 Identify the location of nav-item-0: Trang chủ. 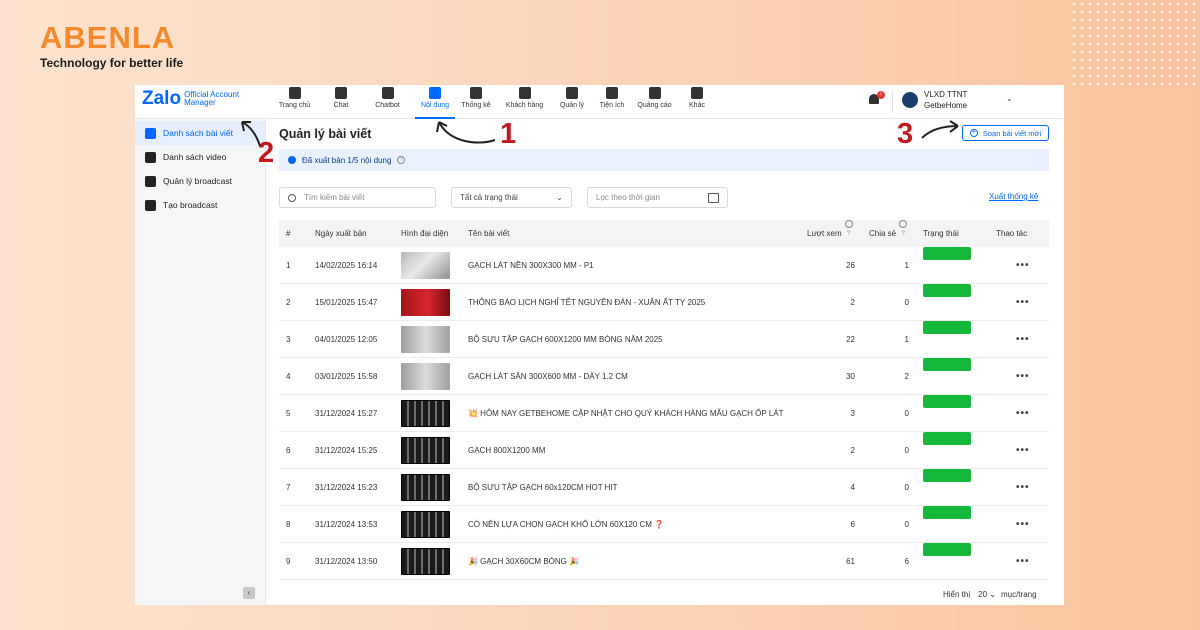
(294, 102).